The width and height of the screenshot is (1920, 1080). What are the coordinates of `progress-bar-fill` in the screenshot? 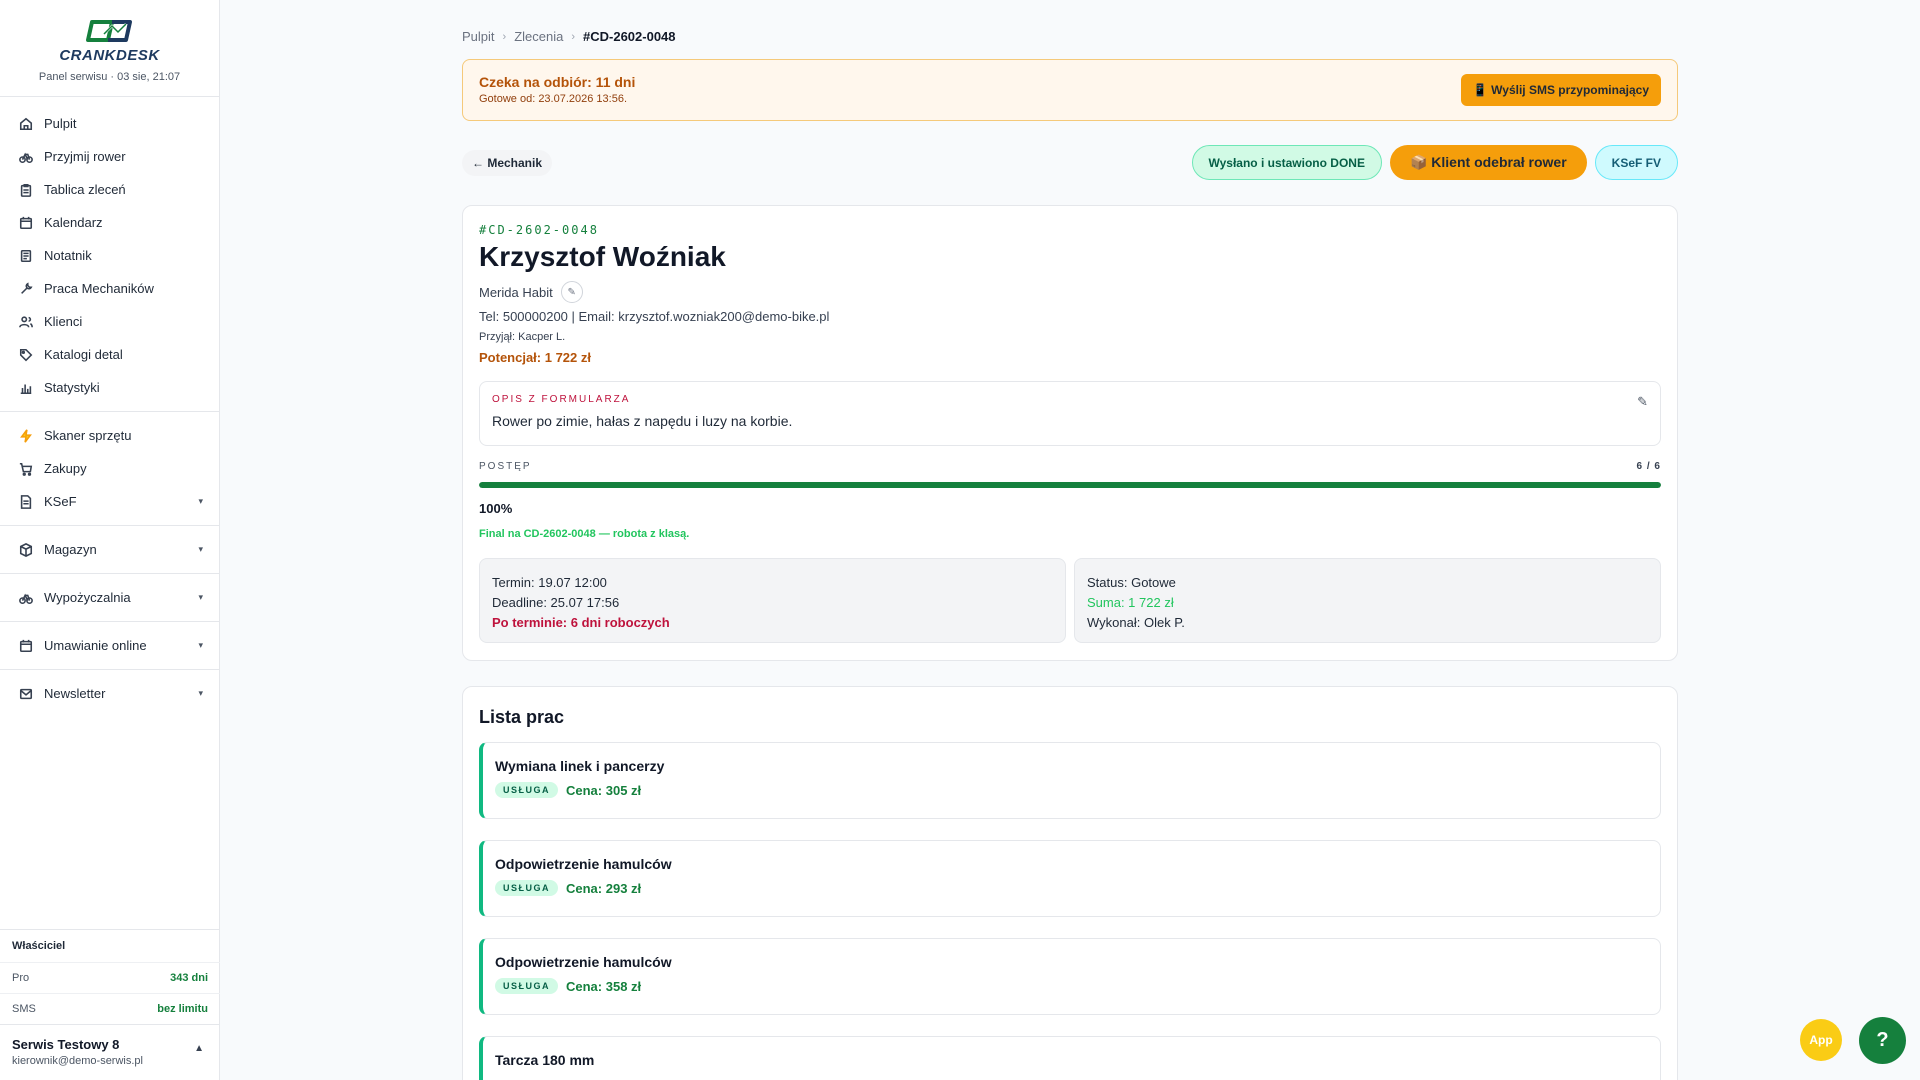 It's located at (1070, 485).